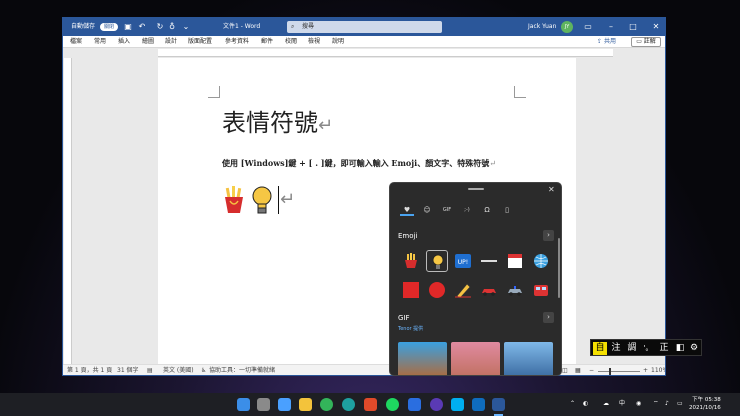  What do you see at coordinates (385, 53) in the screenshot?
I see `horizontal-ruler` at bounding box center [385, 53].